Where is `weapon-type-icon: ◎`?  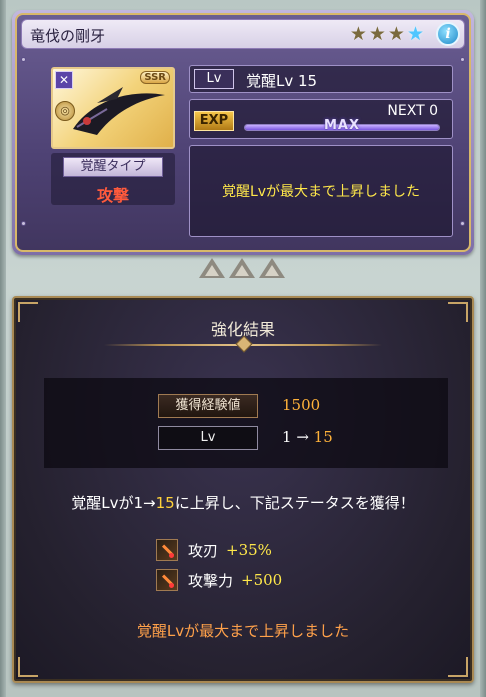 weapon-type-icon: ◎ is located at coordinates (65, 111).